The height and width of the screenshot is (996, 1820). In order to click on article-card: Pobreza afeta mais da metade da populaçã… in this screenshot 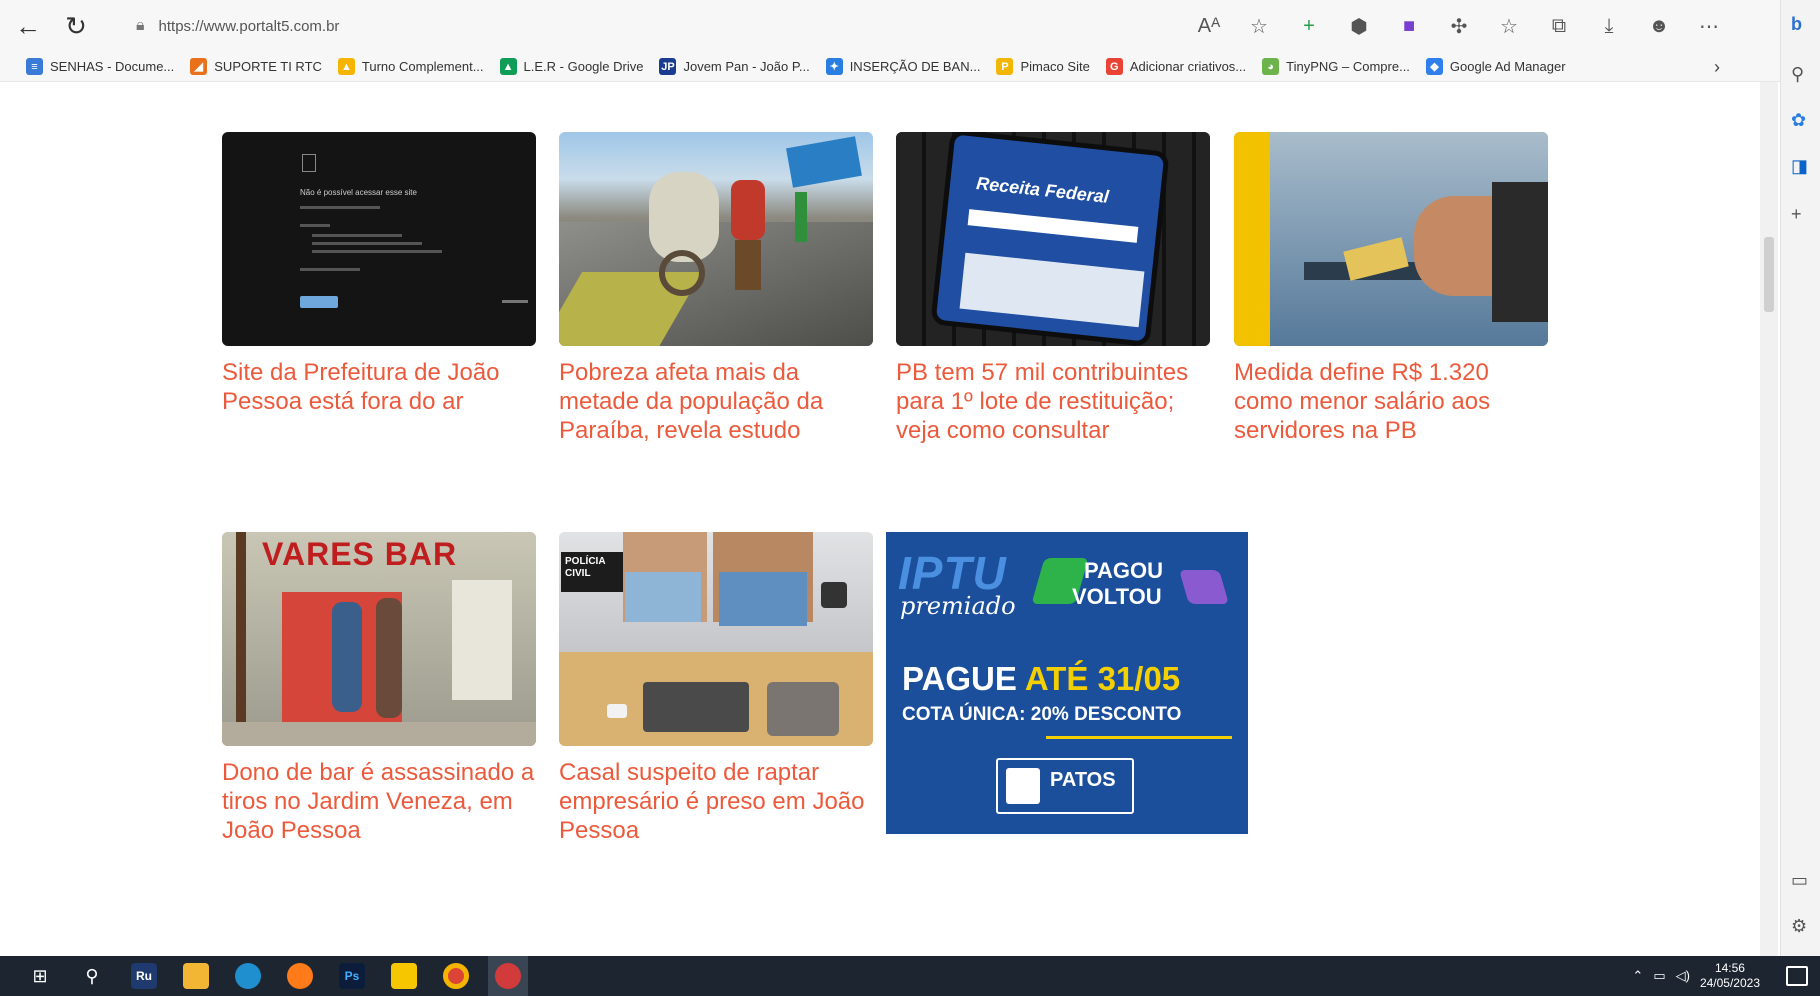, I will do `click(716, 288)`.